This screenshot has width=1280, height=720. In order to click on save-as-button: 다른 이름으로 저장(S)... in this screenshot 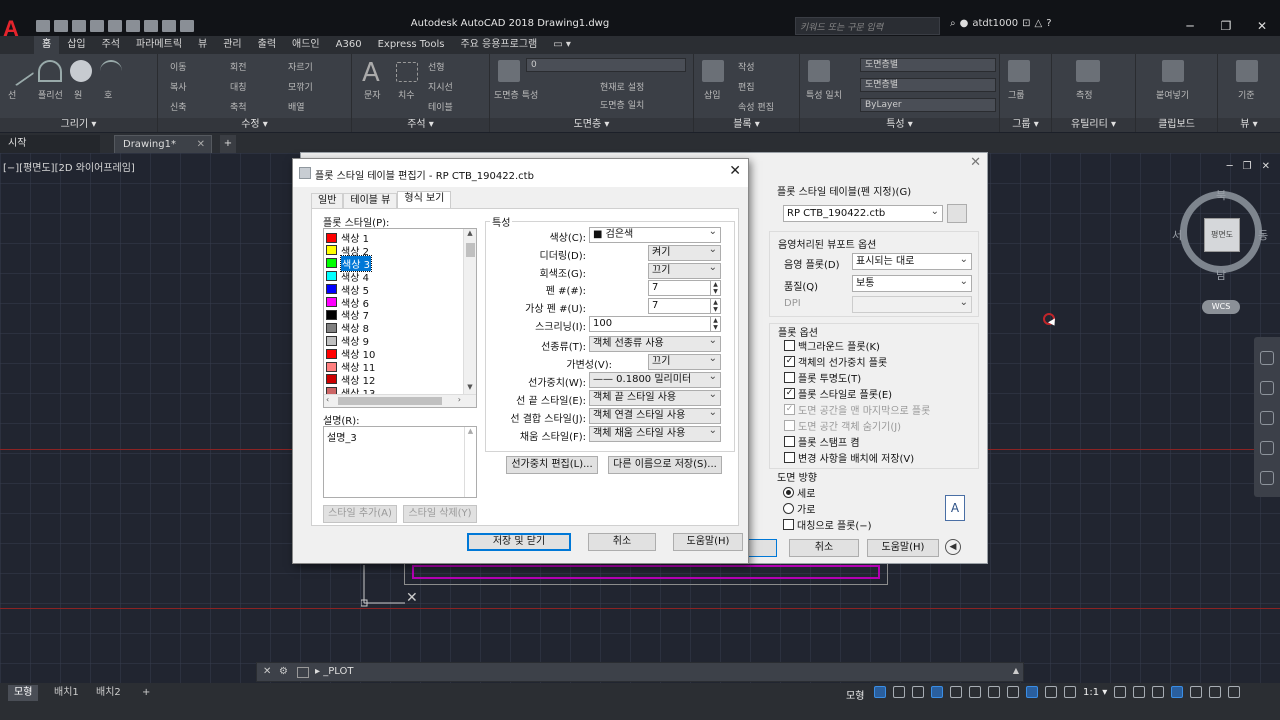, I will do `click(665, 465)`.